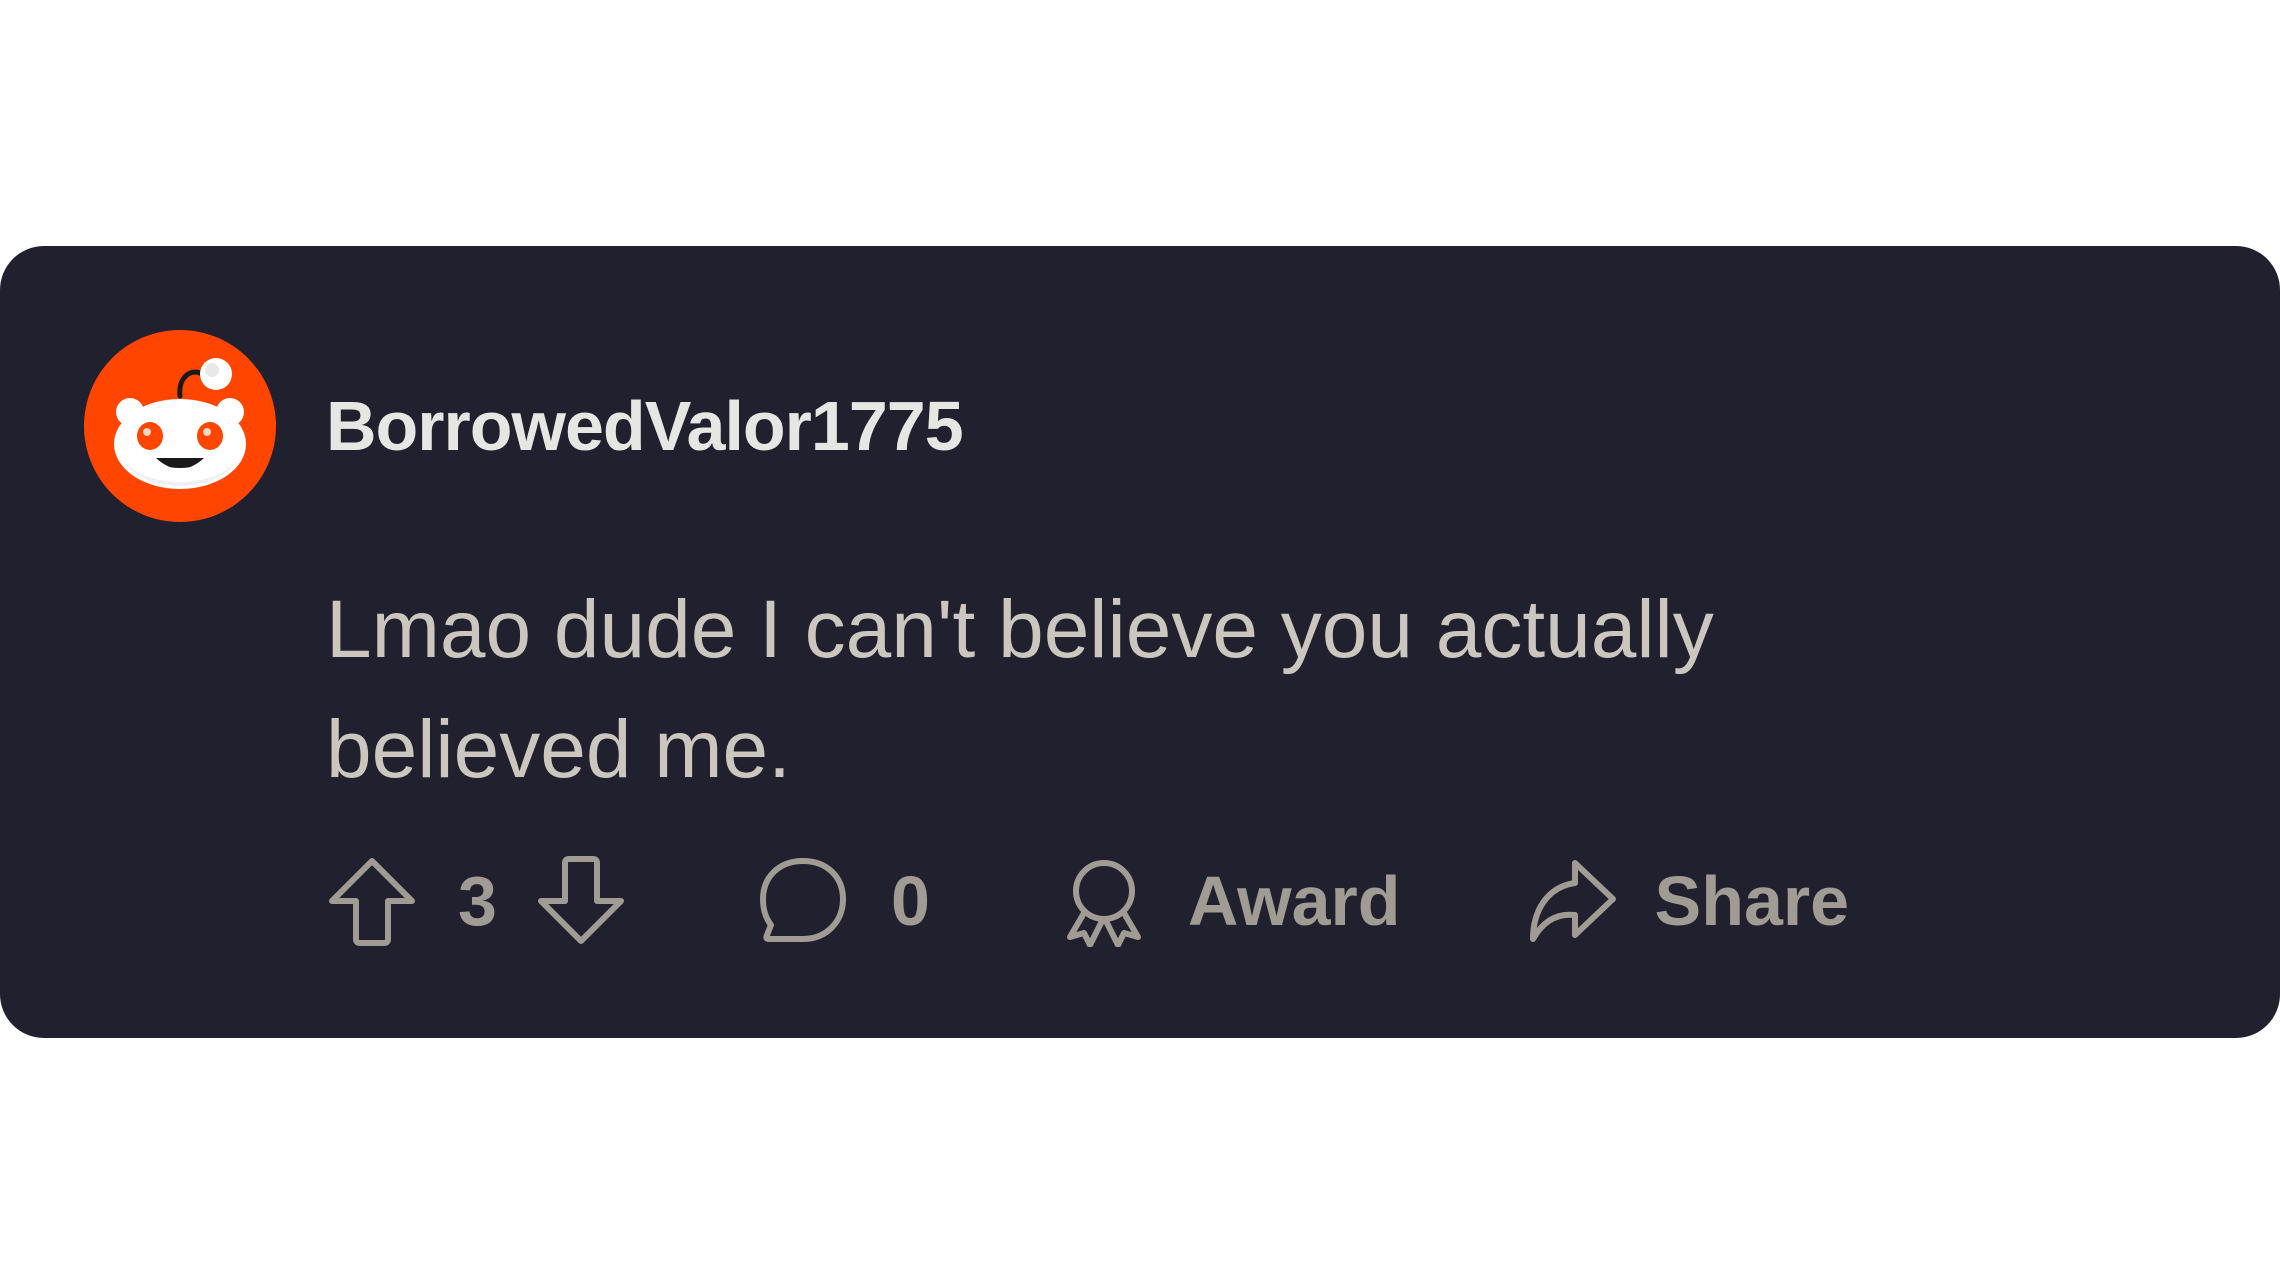 The height and width of the screenshot is (1284, 2280). Describe the element at coordinates (477, 901) in the screenshot. I see `vote-count: 3` at that location.